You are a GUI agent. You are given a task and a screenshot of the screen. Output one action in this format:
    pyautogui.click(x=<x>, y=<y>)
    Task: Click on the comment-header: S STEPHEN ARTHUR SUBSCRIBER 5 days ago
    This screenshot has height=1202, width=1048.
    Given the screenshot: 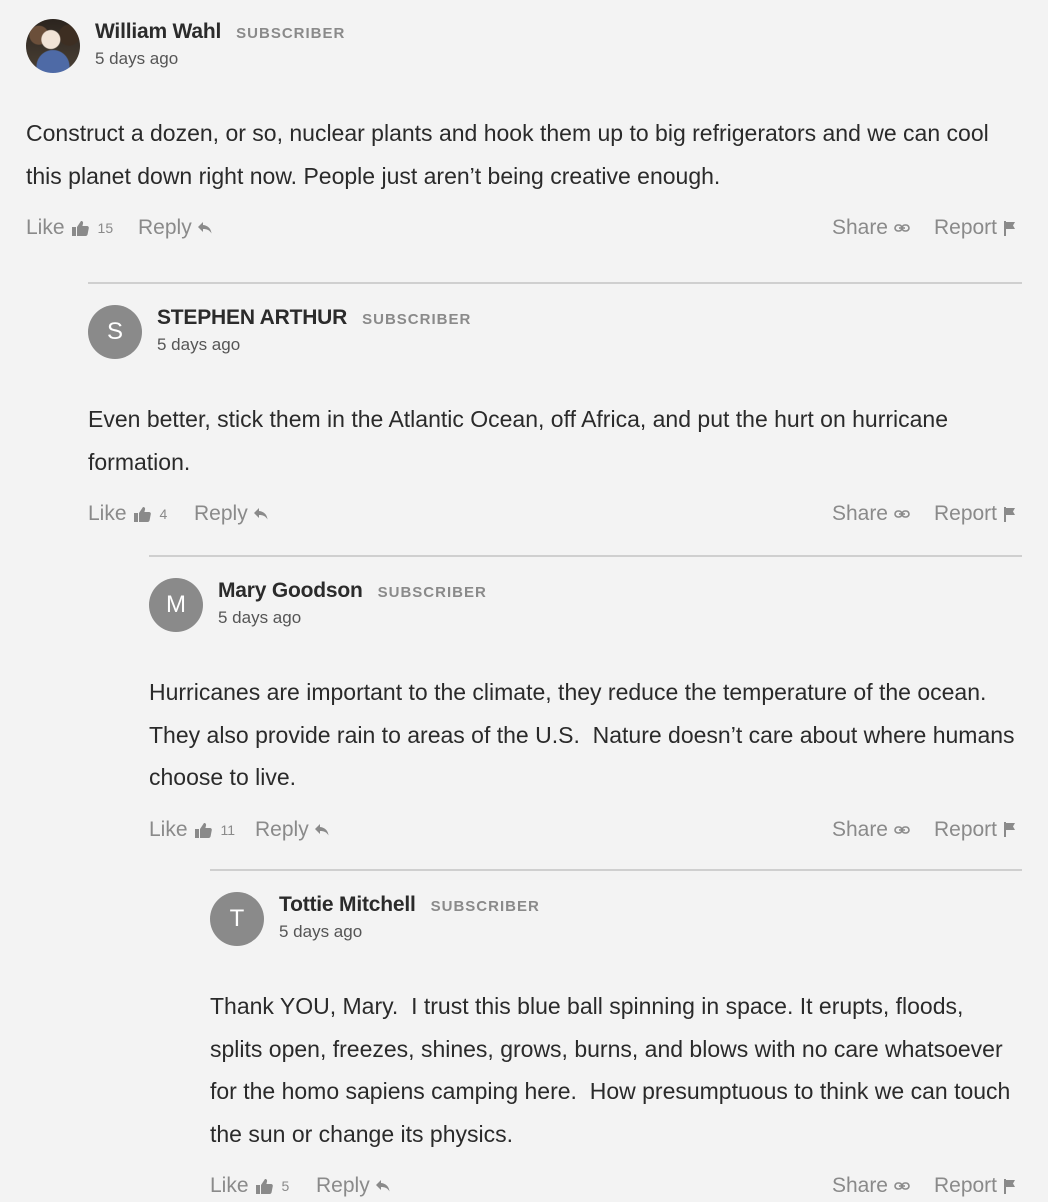 What is the action you would take?
    pyautogui.click(x=555, y=333)
    